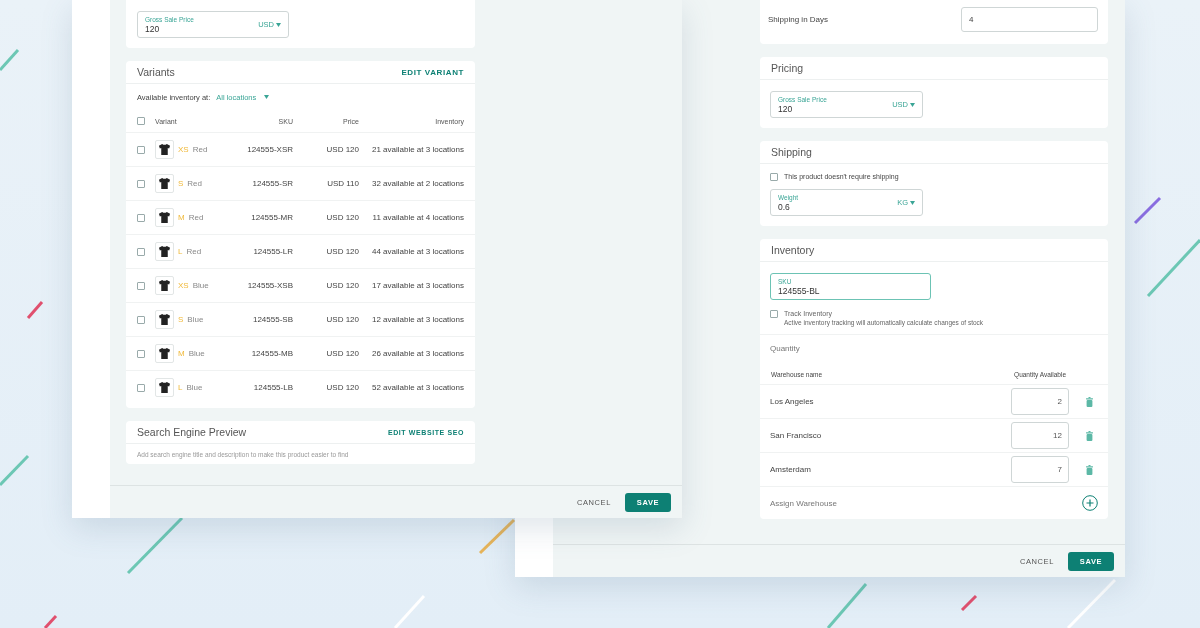 The width and height of the screenshot is (1200, 628). What do you see at coordinates (156, 72) in the screenshot?
I see `card-title: Variants` at bounding box center [156, 72].